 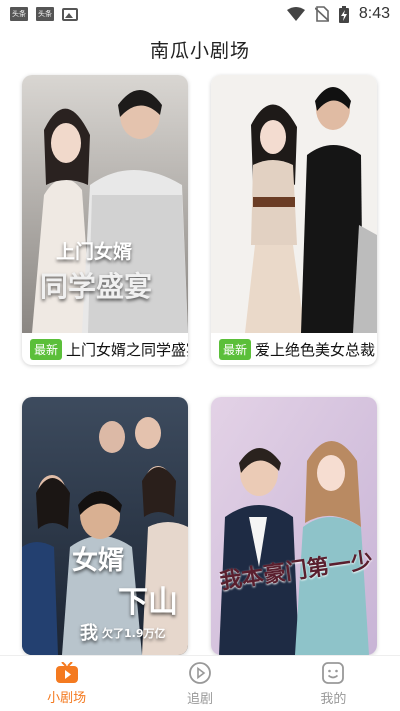 I want to click on image-notification-icon, so click(x=70, y=14).